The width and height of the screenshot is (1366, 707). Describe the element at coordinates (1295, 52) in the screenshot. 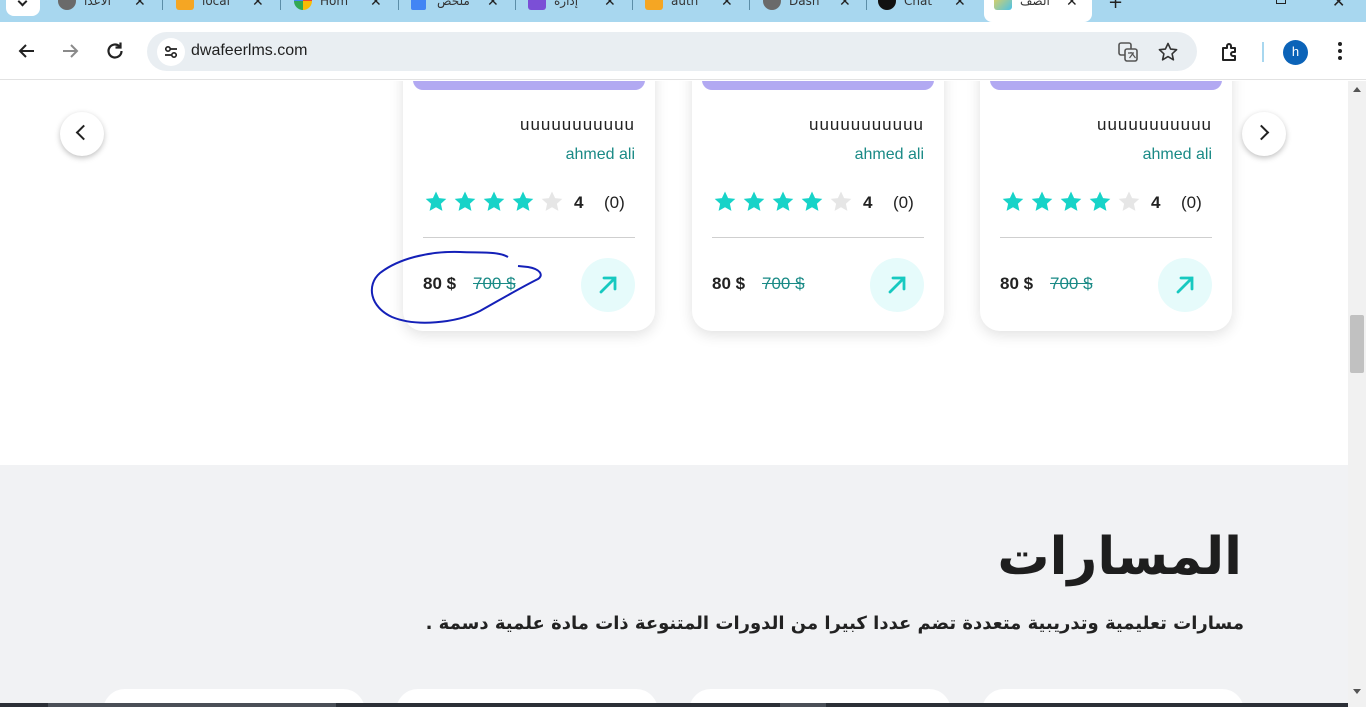

I see `profile-avatar: h` at that location.